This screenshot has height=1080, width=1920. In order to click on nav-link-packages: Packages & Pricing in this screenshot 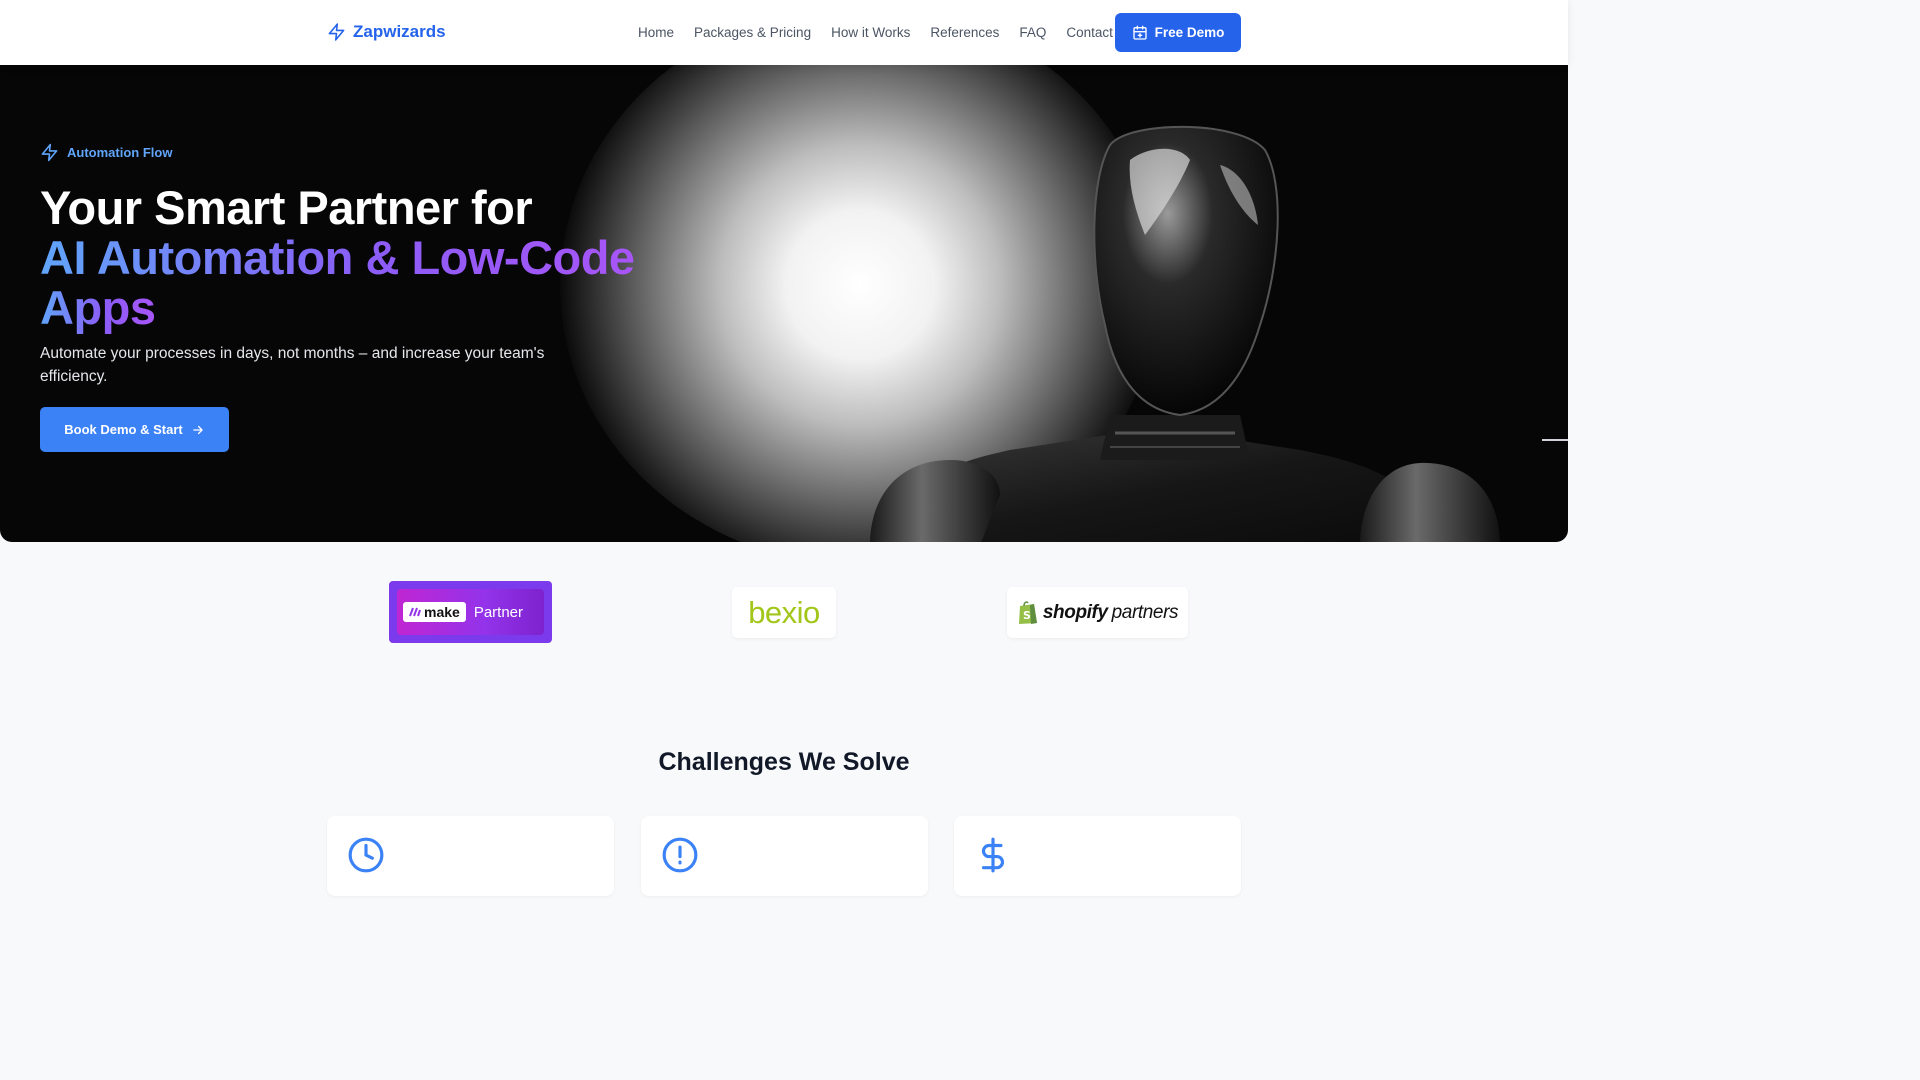, I will do `click(752, 32)`.